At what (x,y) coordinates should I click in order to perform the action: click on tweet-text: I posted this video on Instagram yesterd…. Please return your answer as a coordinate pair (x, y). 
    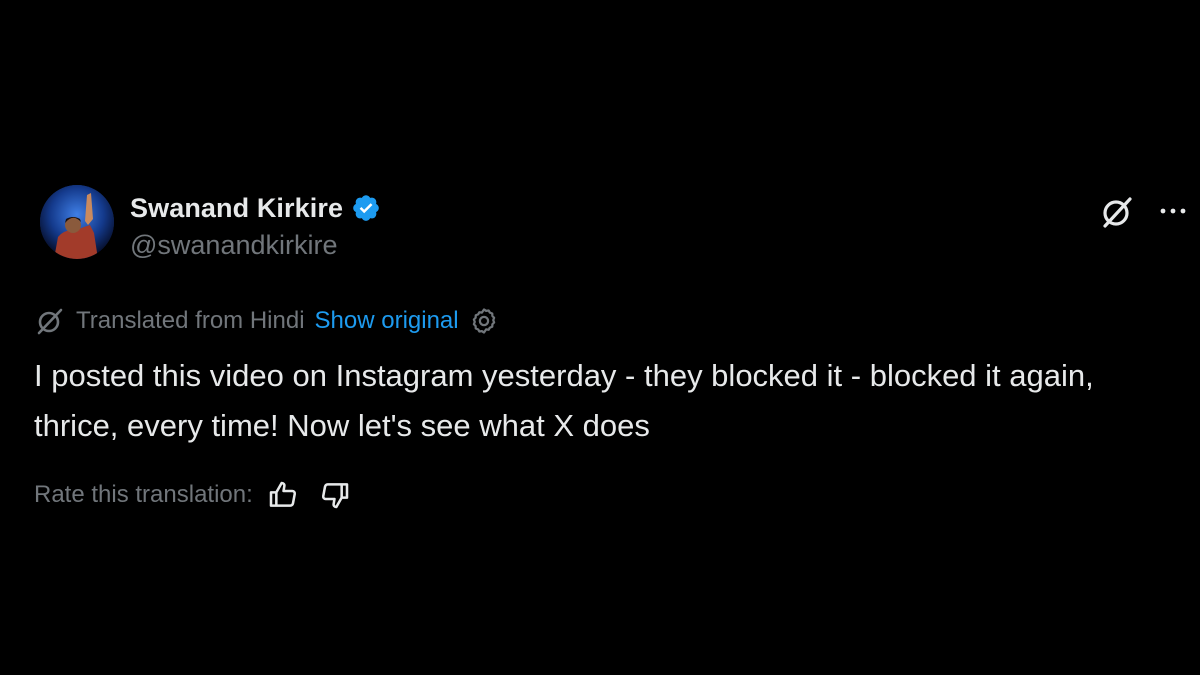
    Looking at the image, I should click on (564, 400).